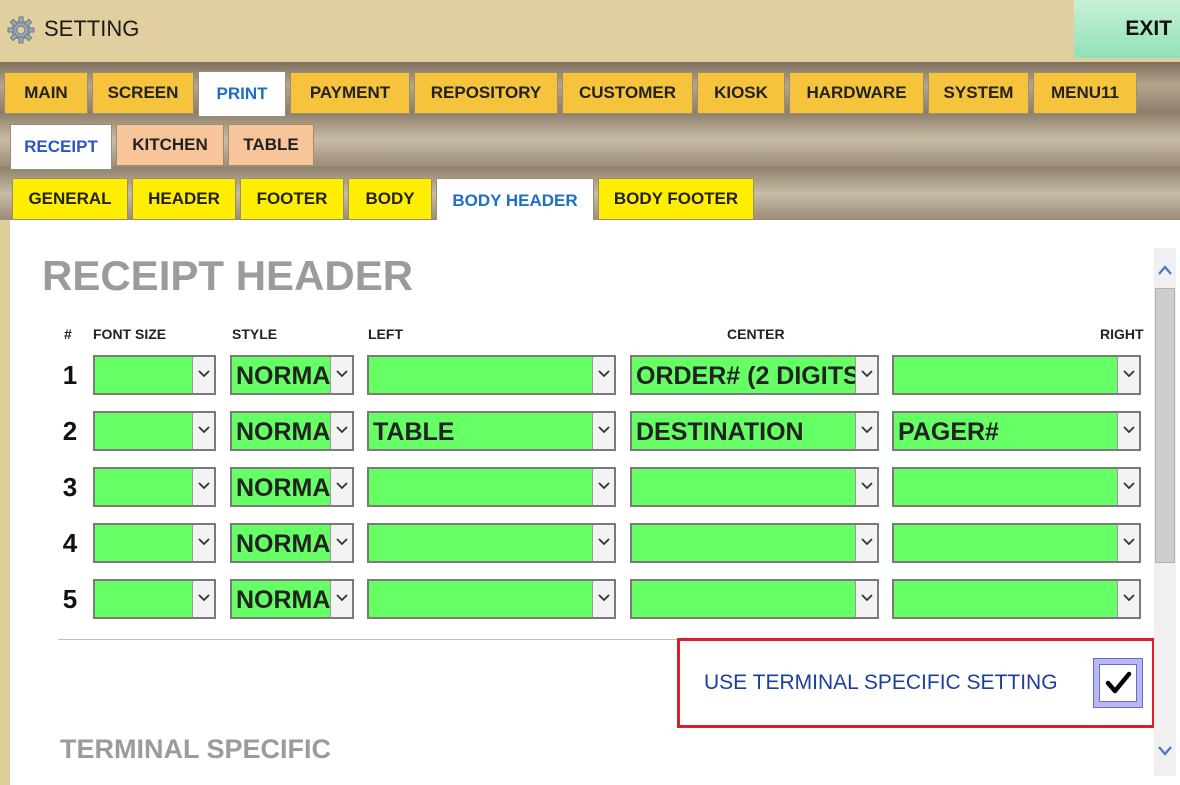  I want to click on tab-body-footer: BODY FOOTER, so click(676, 199).